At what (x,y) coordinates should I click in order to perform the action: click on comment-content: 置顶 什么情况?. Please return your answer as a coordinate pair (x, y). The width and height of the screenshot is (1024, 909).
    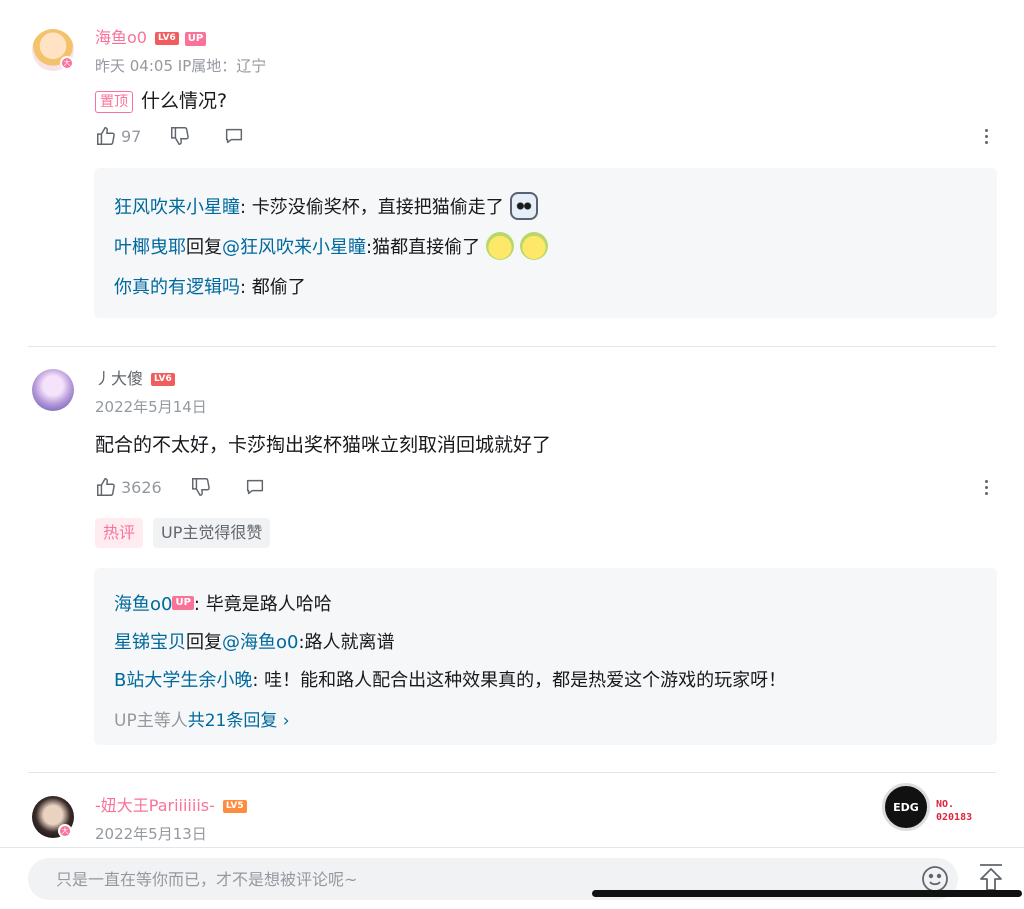
    Looking at the image, I should click on (161, 99).